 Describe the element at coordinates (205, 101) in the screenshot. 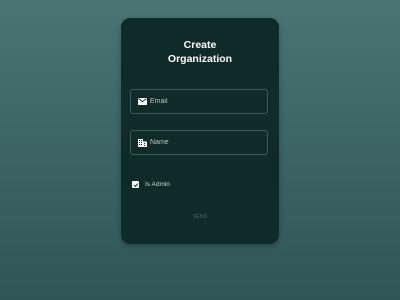

I see `email-input` at that location.